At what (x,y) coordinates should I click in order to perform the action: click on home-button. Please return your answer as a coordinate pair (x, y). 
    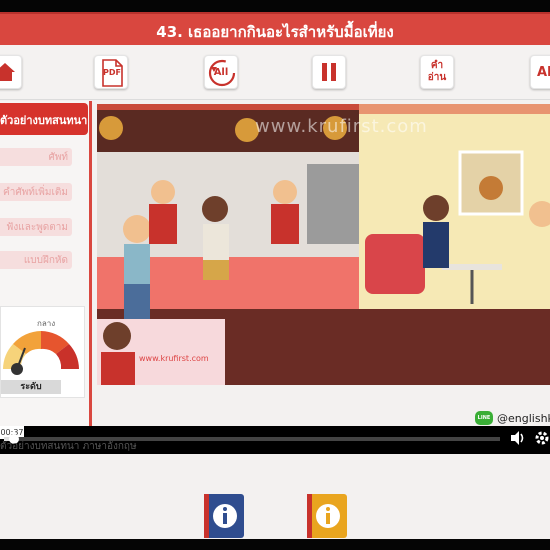
    Looking at the image, I should click on (11, 72).